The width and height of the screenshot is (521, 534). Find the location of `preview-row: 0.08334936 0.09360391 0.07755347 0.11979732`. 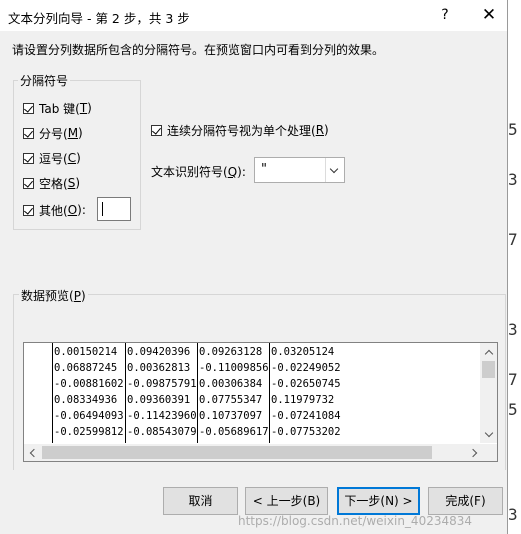

preview-row: 0.08334936 0.09360391 0.07755347 0.11979732 is located at coordinates (253, 401).